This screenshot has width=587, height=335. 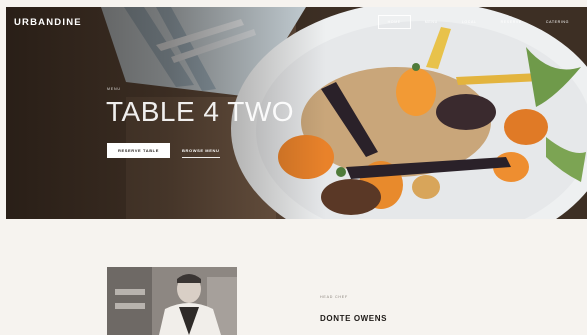 What do you see at coordinates (114, 89) in the screenshot?
I see `hero-eyebrow: MENU` at bounding box center [114, 89].